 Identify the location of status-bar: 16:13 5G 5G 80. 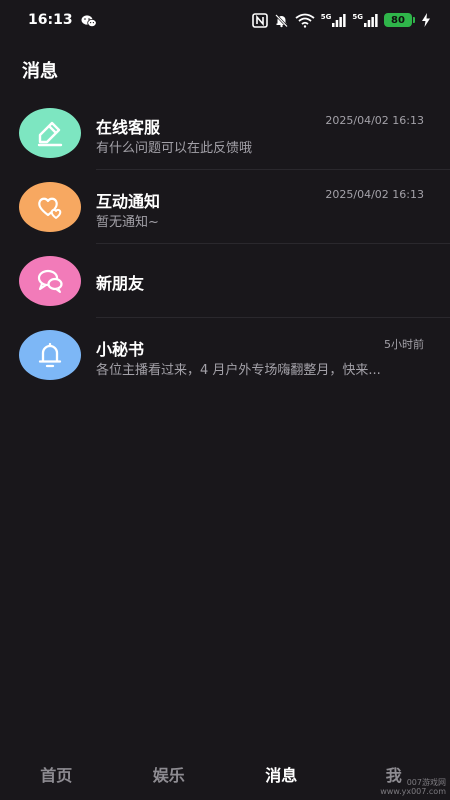
(225, 20).